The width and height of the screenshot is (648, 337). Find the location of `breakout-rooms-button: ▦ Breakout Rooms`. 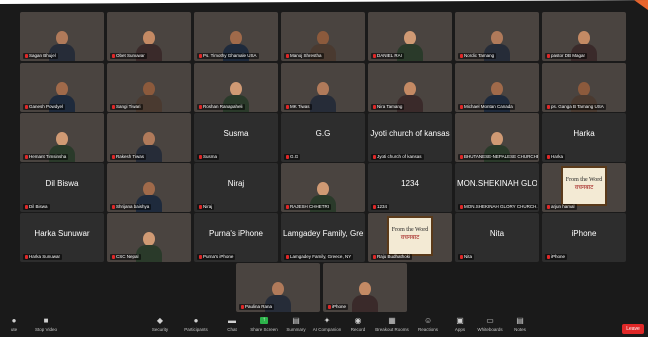

breakout-rooms-button: ▦ Breakout Rooms is located at coordinates (392, 324).